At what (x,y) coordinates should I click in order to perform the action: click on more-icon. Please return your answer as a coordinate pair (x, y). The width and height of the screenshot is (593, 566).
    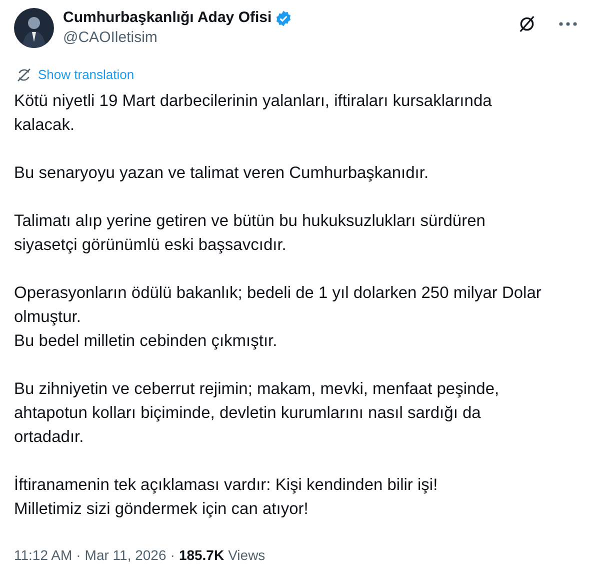
    Looking at the image, I should click on (568, 24).